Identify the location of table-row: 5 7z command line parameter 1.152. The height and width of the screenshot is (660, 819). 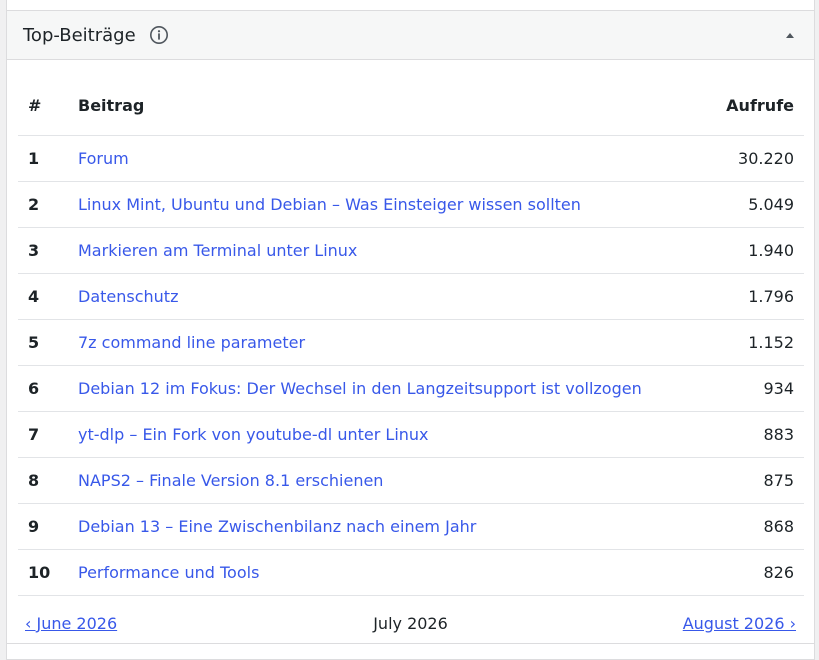
(411, 342).